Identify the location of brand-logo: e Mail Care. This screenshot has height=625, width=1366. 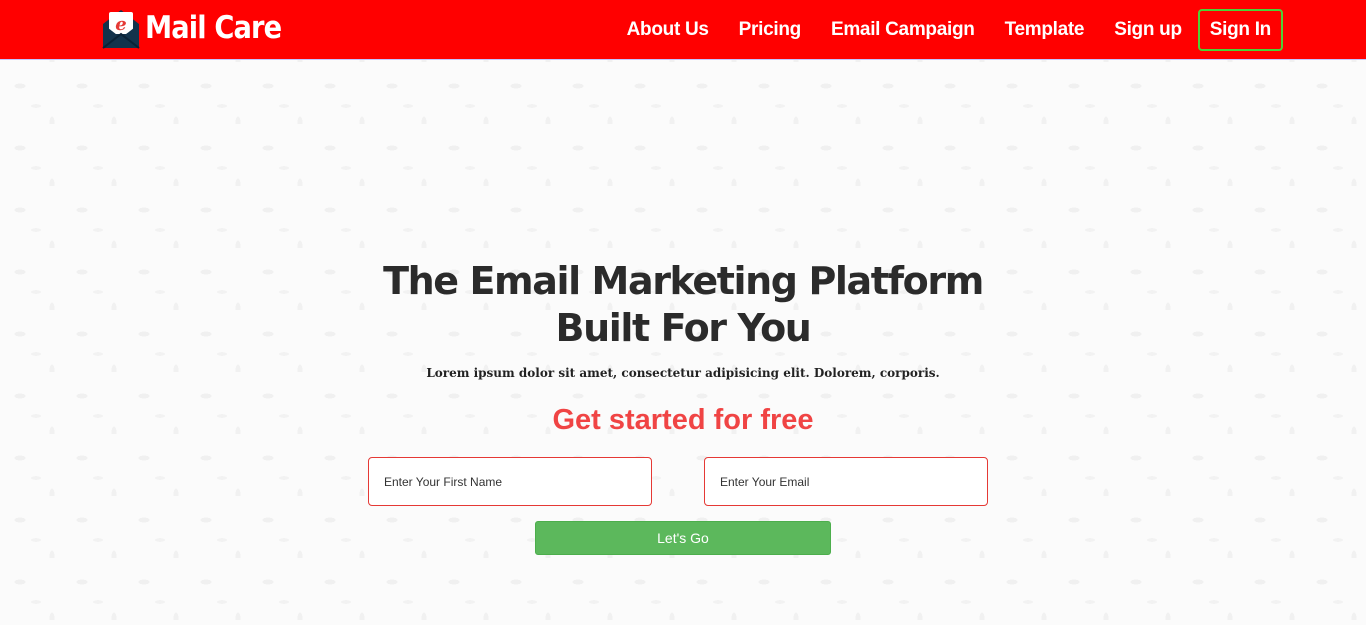
(200, 28).